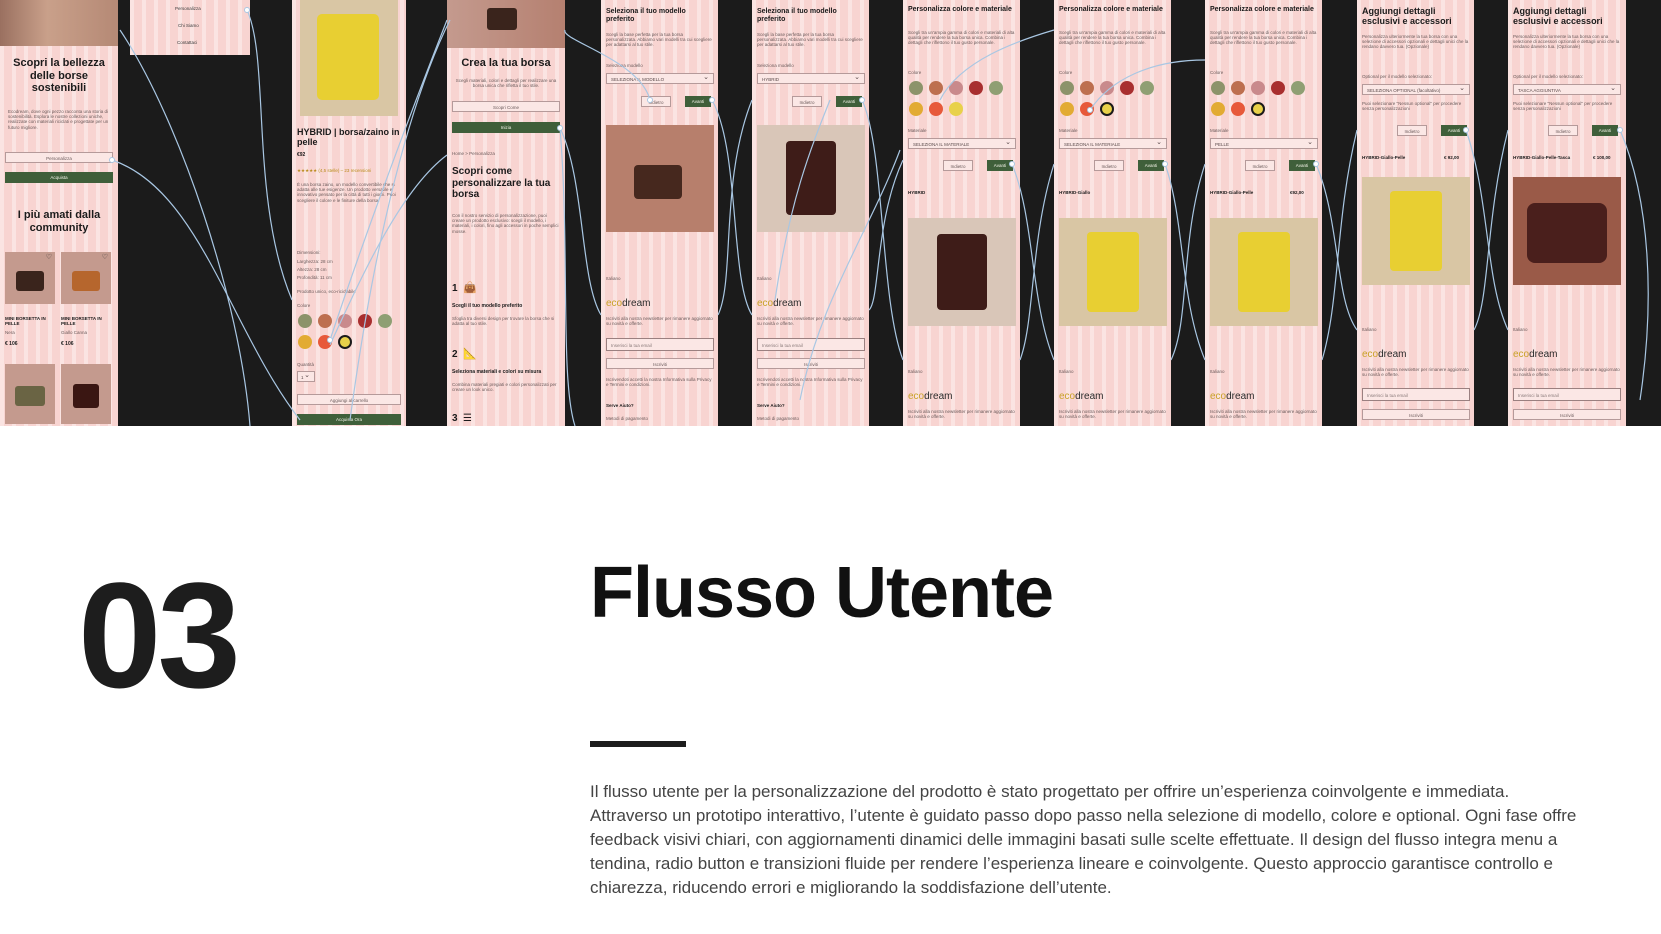 The width and height of the screenshot is (1661, 934). I want to click on acquista-button: Acquista, so click(59, 177).